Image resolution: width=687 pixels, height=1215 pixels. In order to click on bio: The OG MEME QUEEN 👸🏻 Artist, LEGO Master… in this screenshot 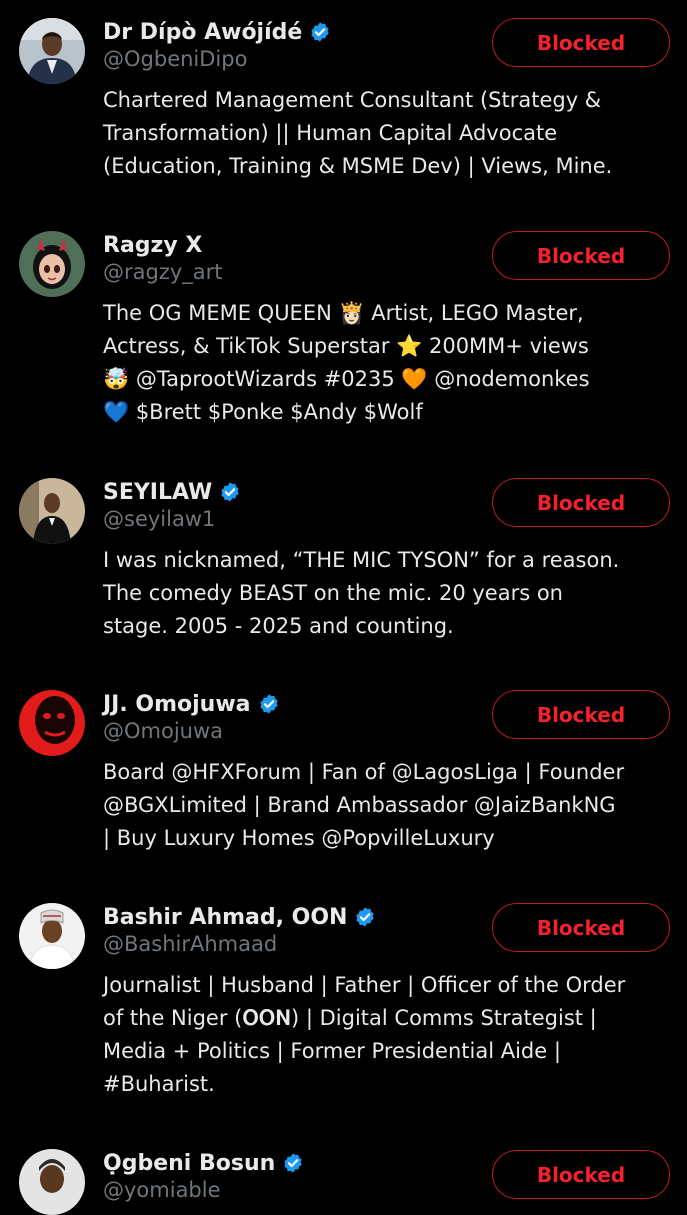, I will do `click(346, 362)`.